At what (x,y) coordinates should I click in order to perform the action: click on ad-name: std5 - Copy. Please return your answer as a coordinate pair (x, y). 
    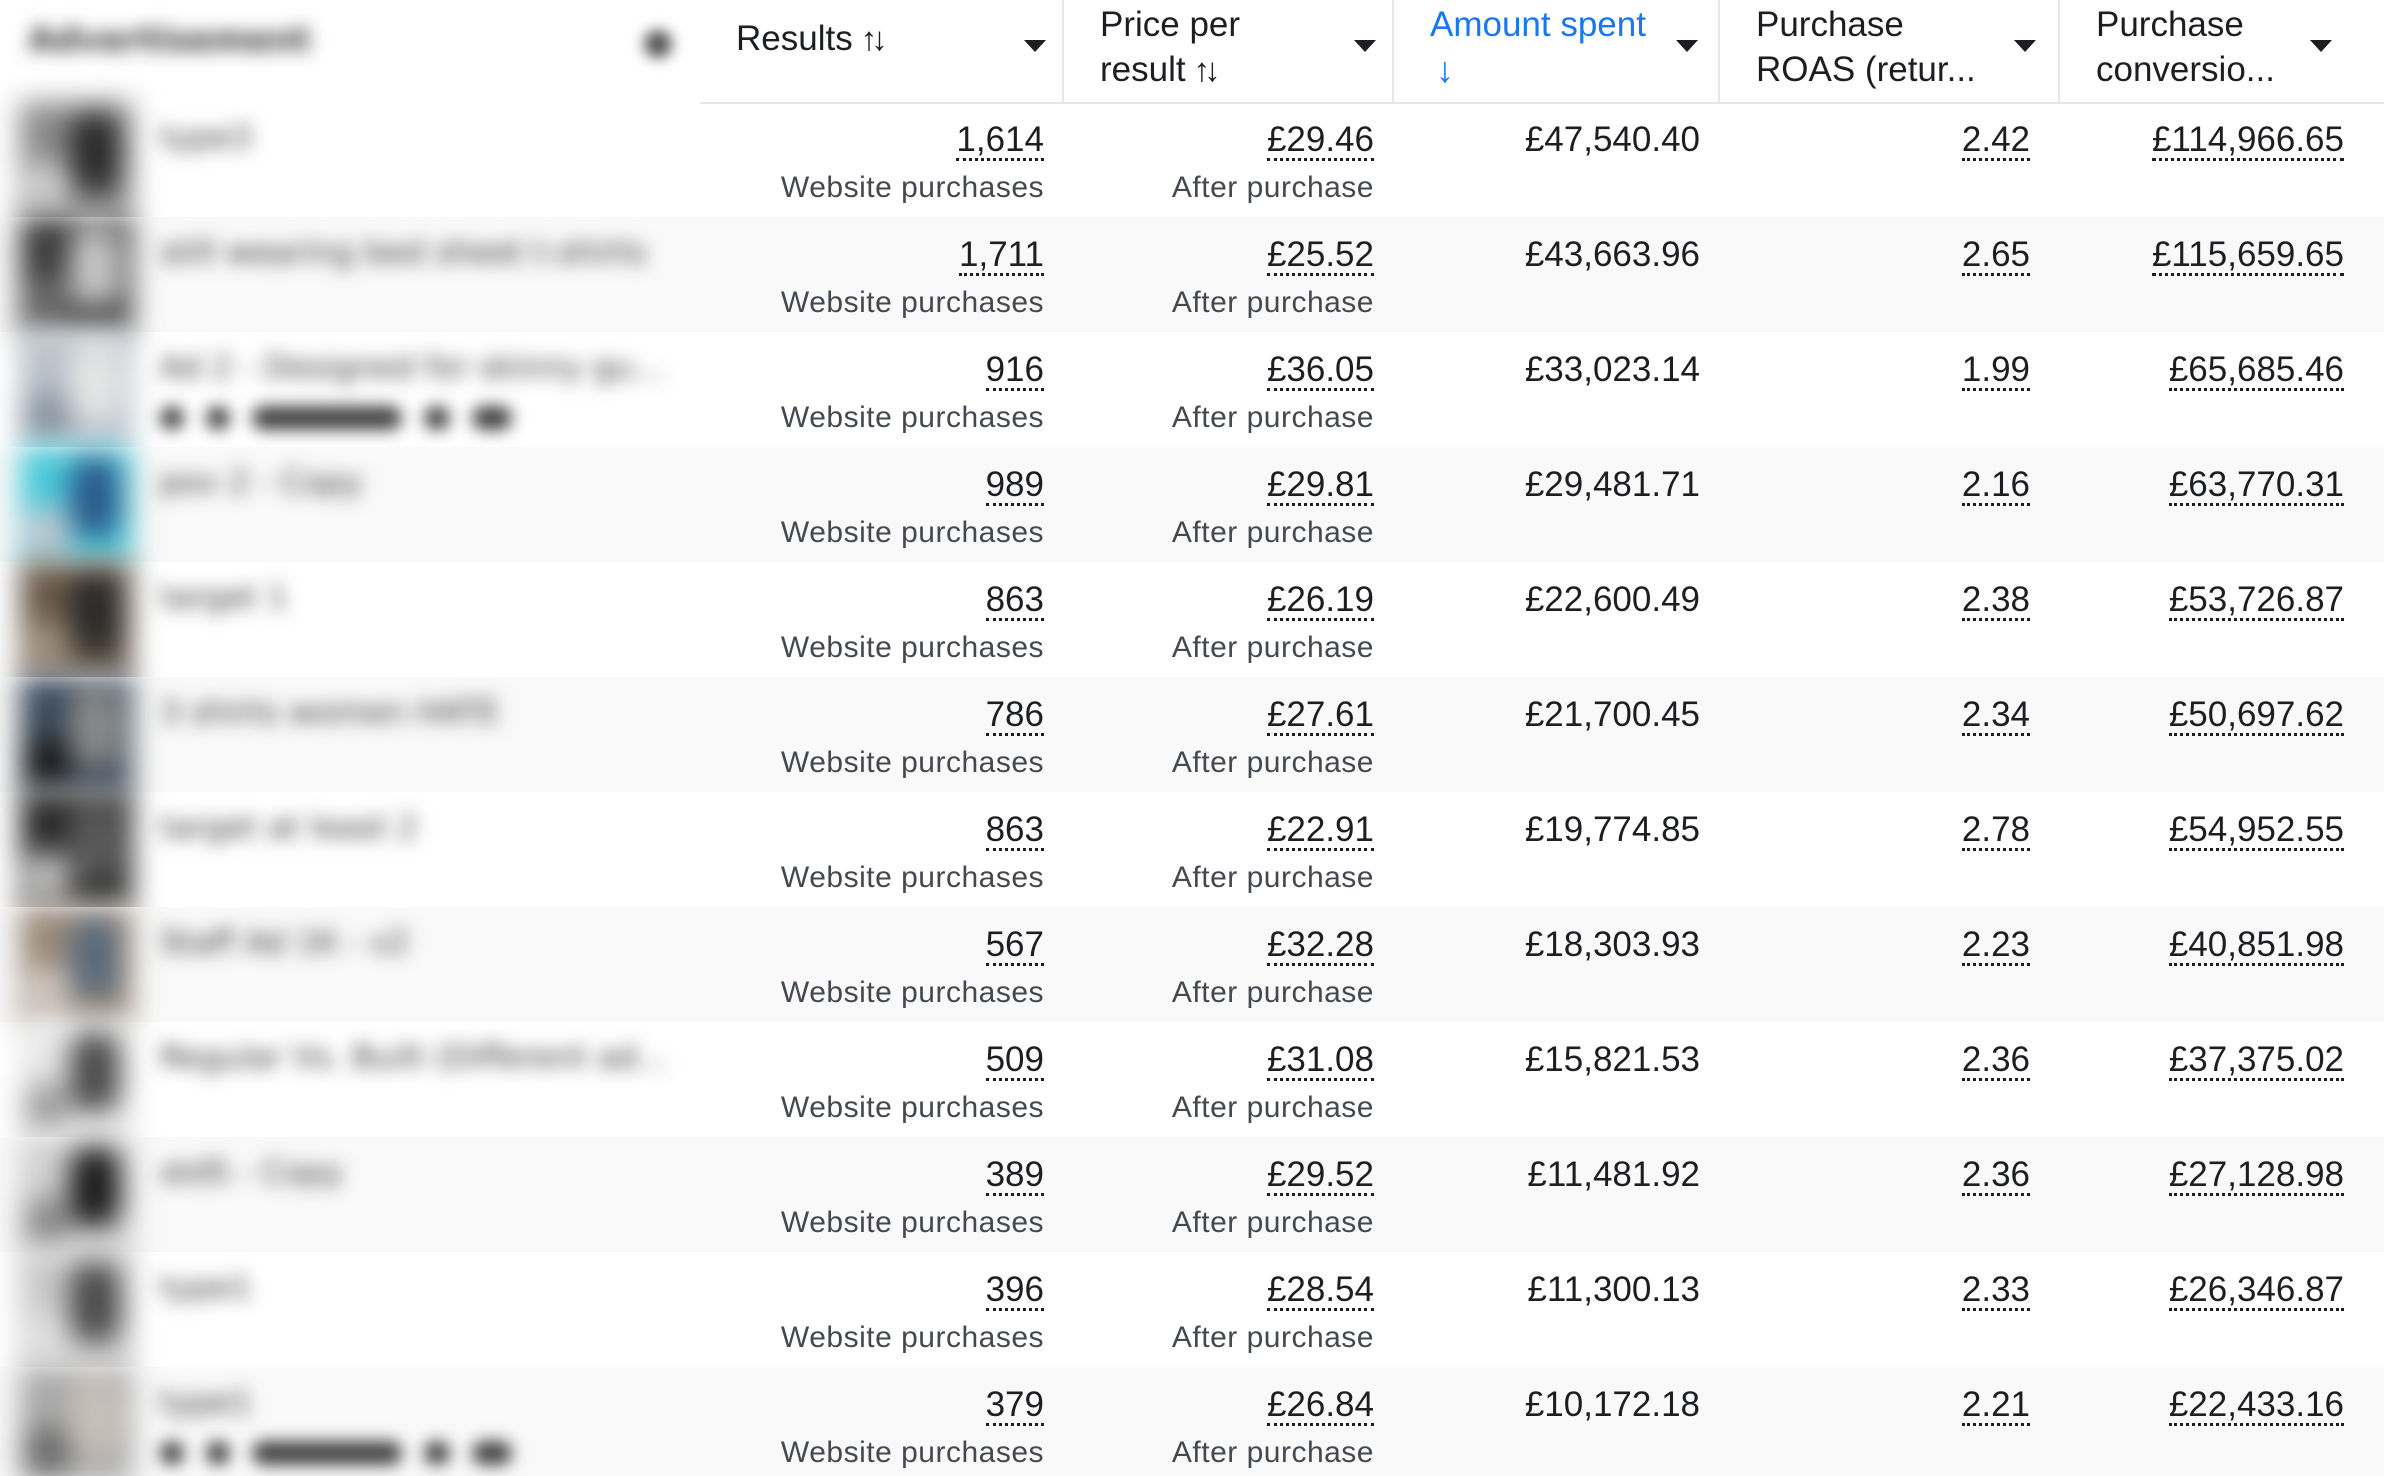
    Looking at the image, I should click on (251, 1172).